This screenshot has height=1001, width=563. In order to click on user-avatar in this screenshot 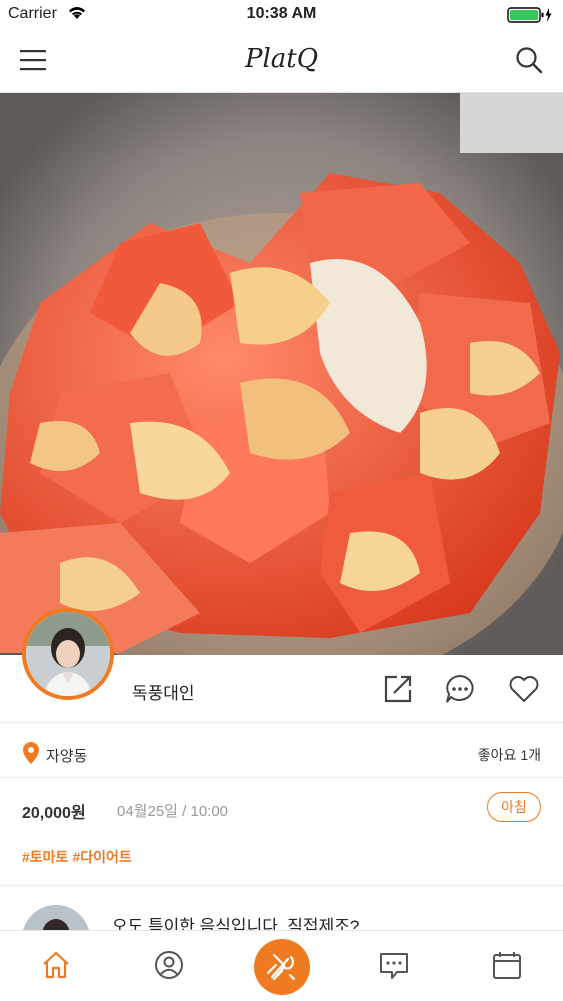, I will do `click(68, 654)`.